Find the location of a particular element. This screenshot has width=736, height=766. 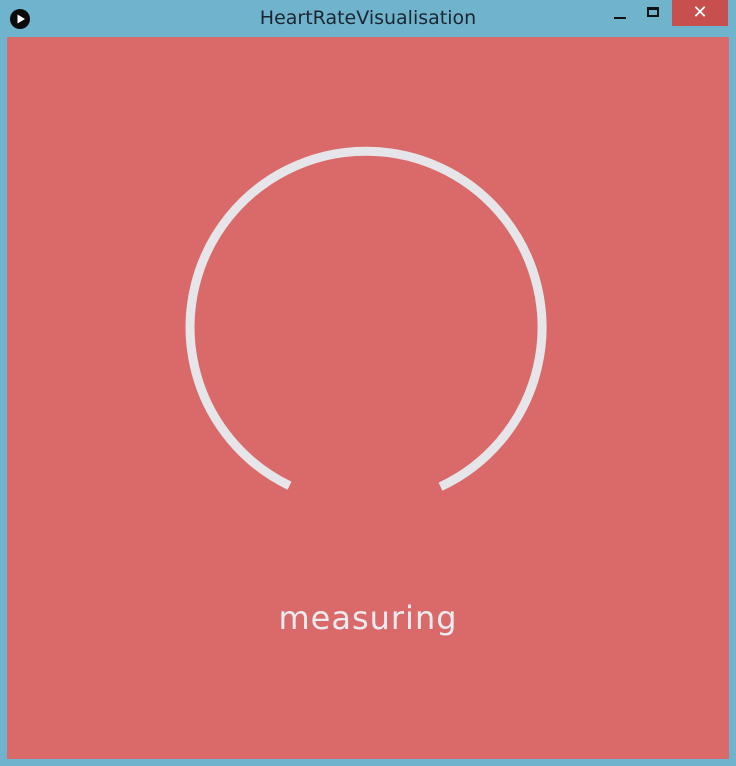

title-bar: HeartRateVisualisation ✕ is located at coordinates (368, 18).